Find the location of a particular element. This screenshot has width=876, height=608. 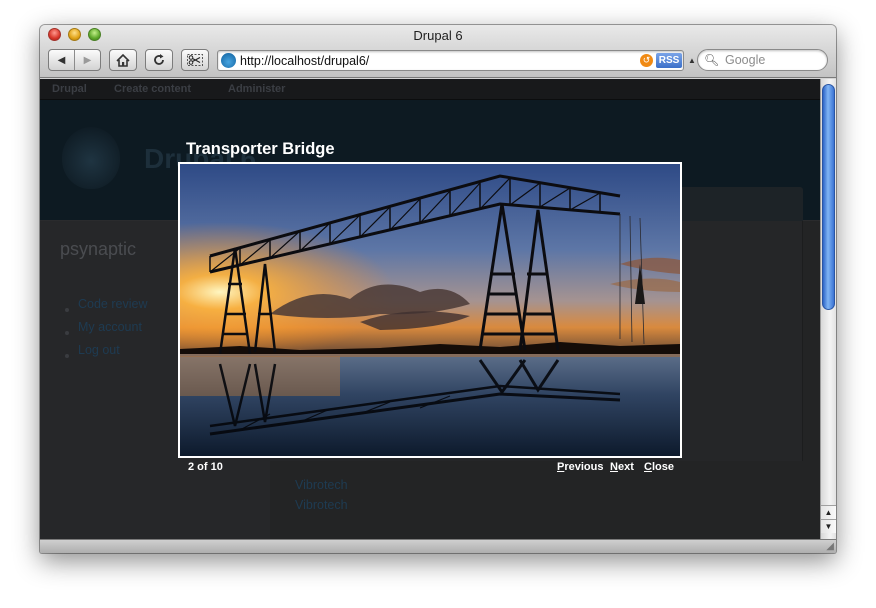

previous-label: revious is located at coordinates (584, 467).